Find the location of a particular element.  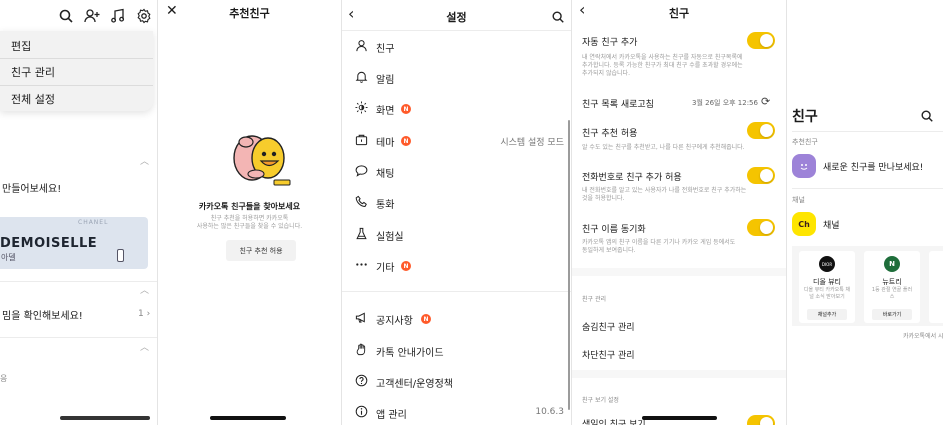

phone-add-desc-2: 것을 허용합니다. is located at coordinates (603, 198).